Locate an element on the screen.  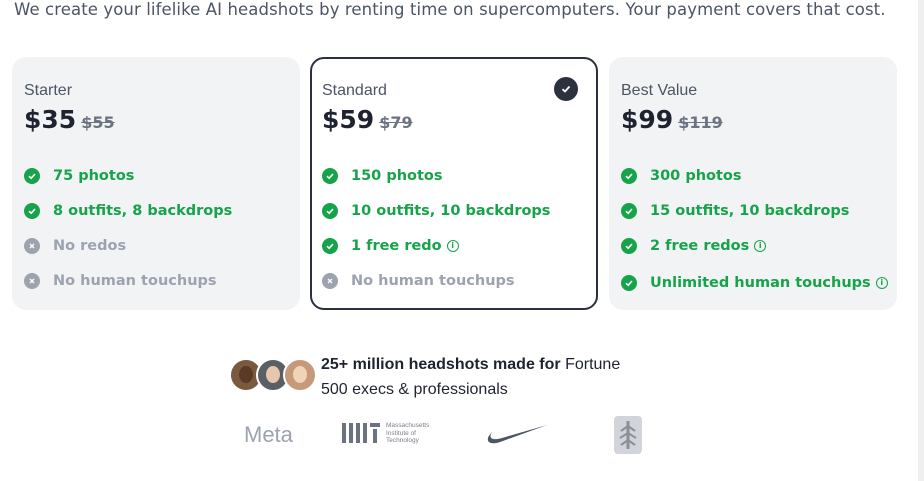
feature-item: Unlimited human touchups i is located at coordinates (754, 282).